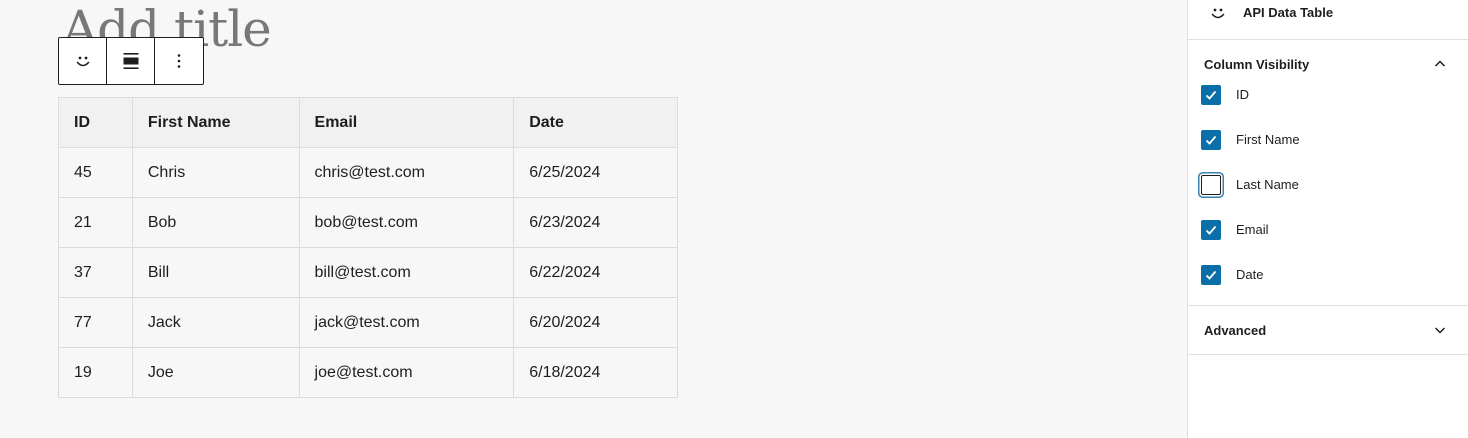 The image size is (1468, 438). Describe the element at coordinates (406, 322) in the screenshot. I see `table-cell: jack@test.com` at that location.